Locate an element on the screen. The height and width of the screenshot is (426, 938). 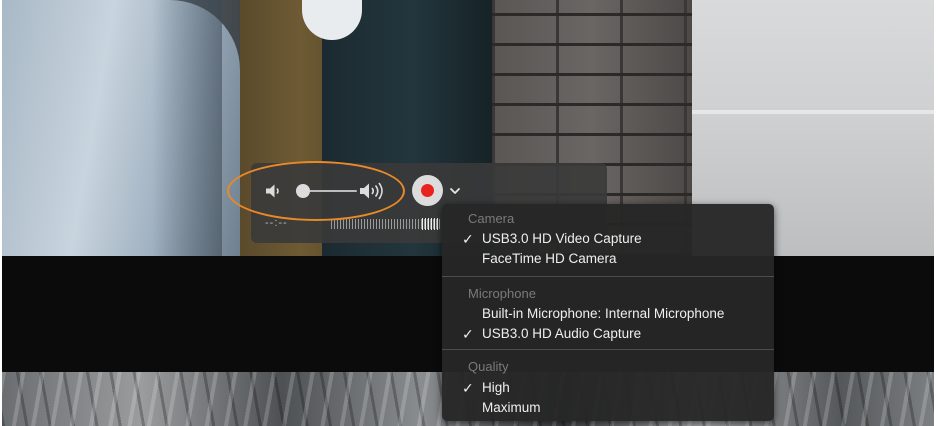
menu-item-builtin-microphone: Built-in Microphone: Internal Microphone is located at coordinates (608, 314).